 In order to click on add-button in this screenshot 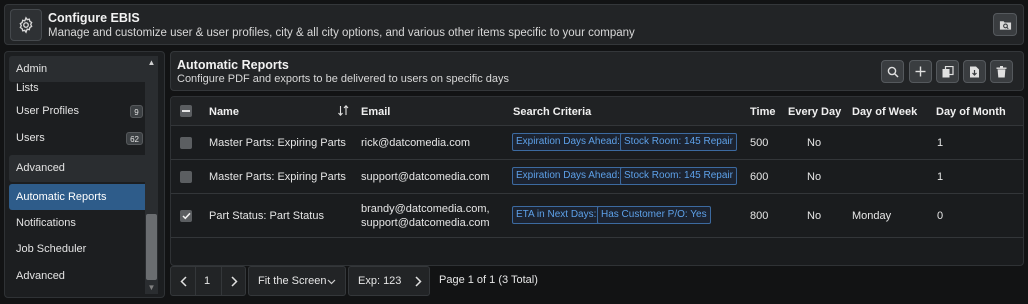, I will do `click(920, 71)`.